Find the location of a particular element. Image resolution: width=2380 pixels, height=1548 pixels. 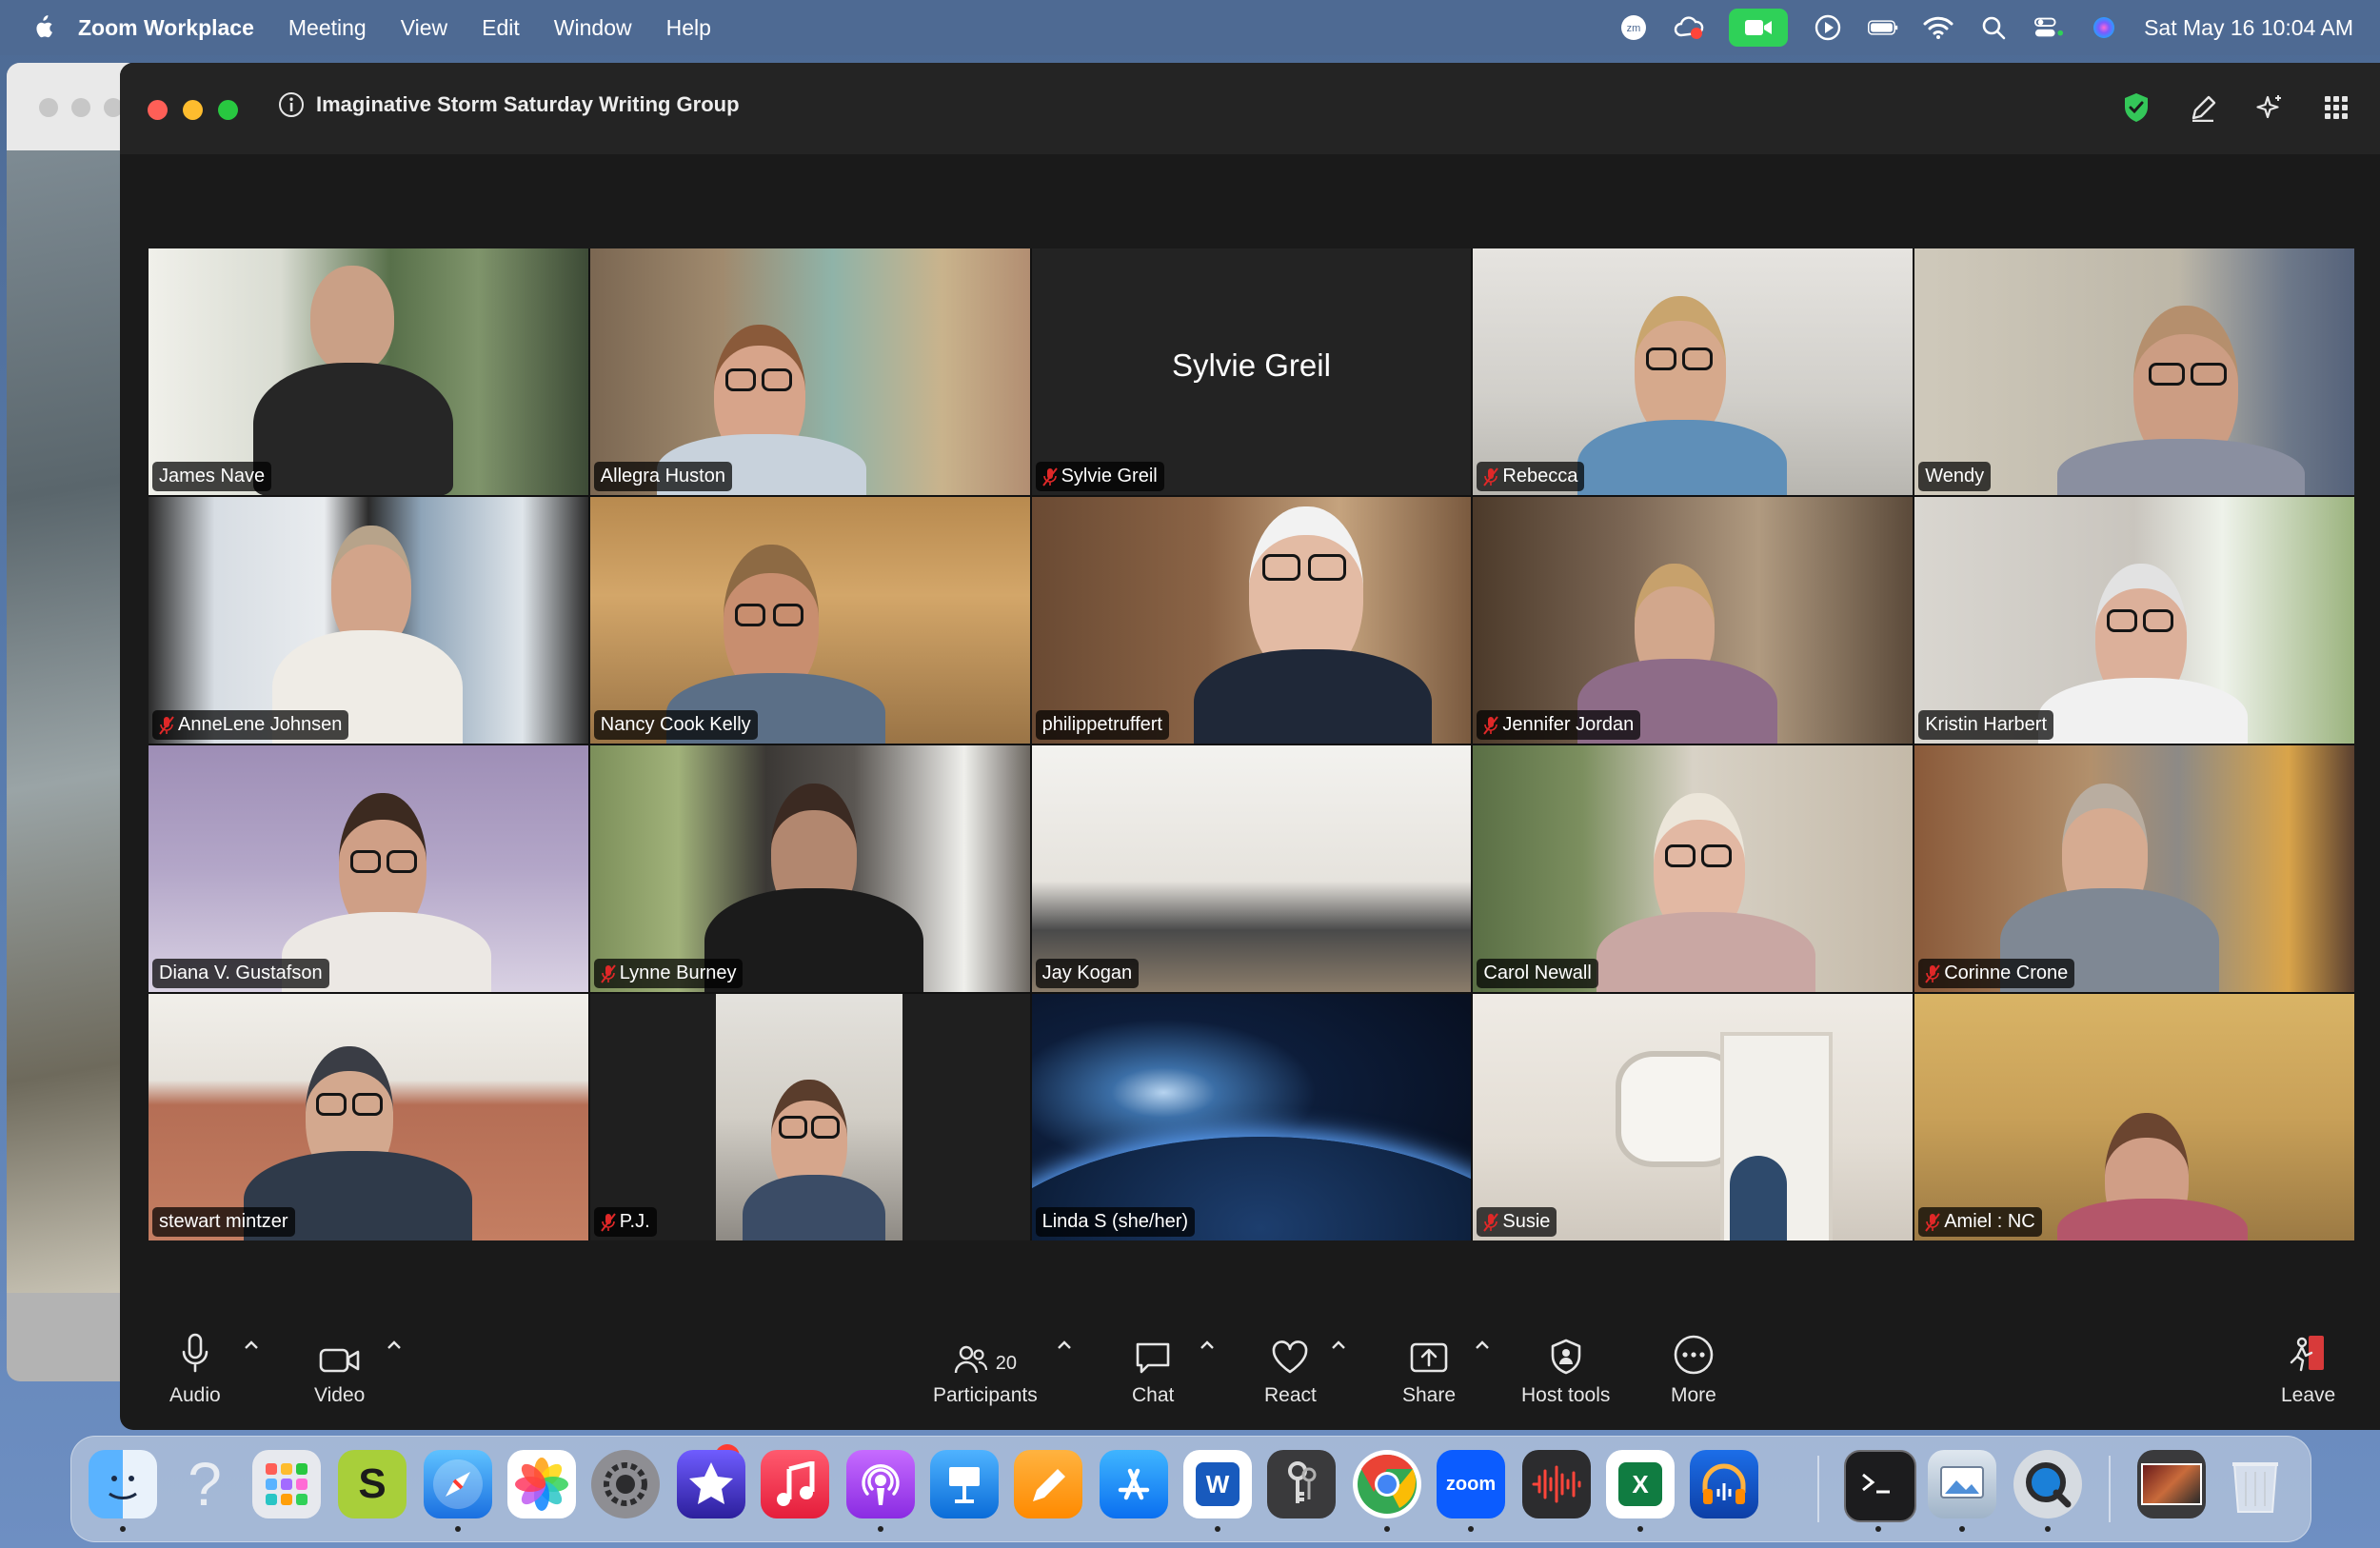

chat-options-chevron-icon is located at coordinates (1207, 1346).